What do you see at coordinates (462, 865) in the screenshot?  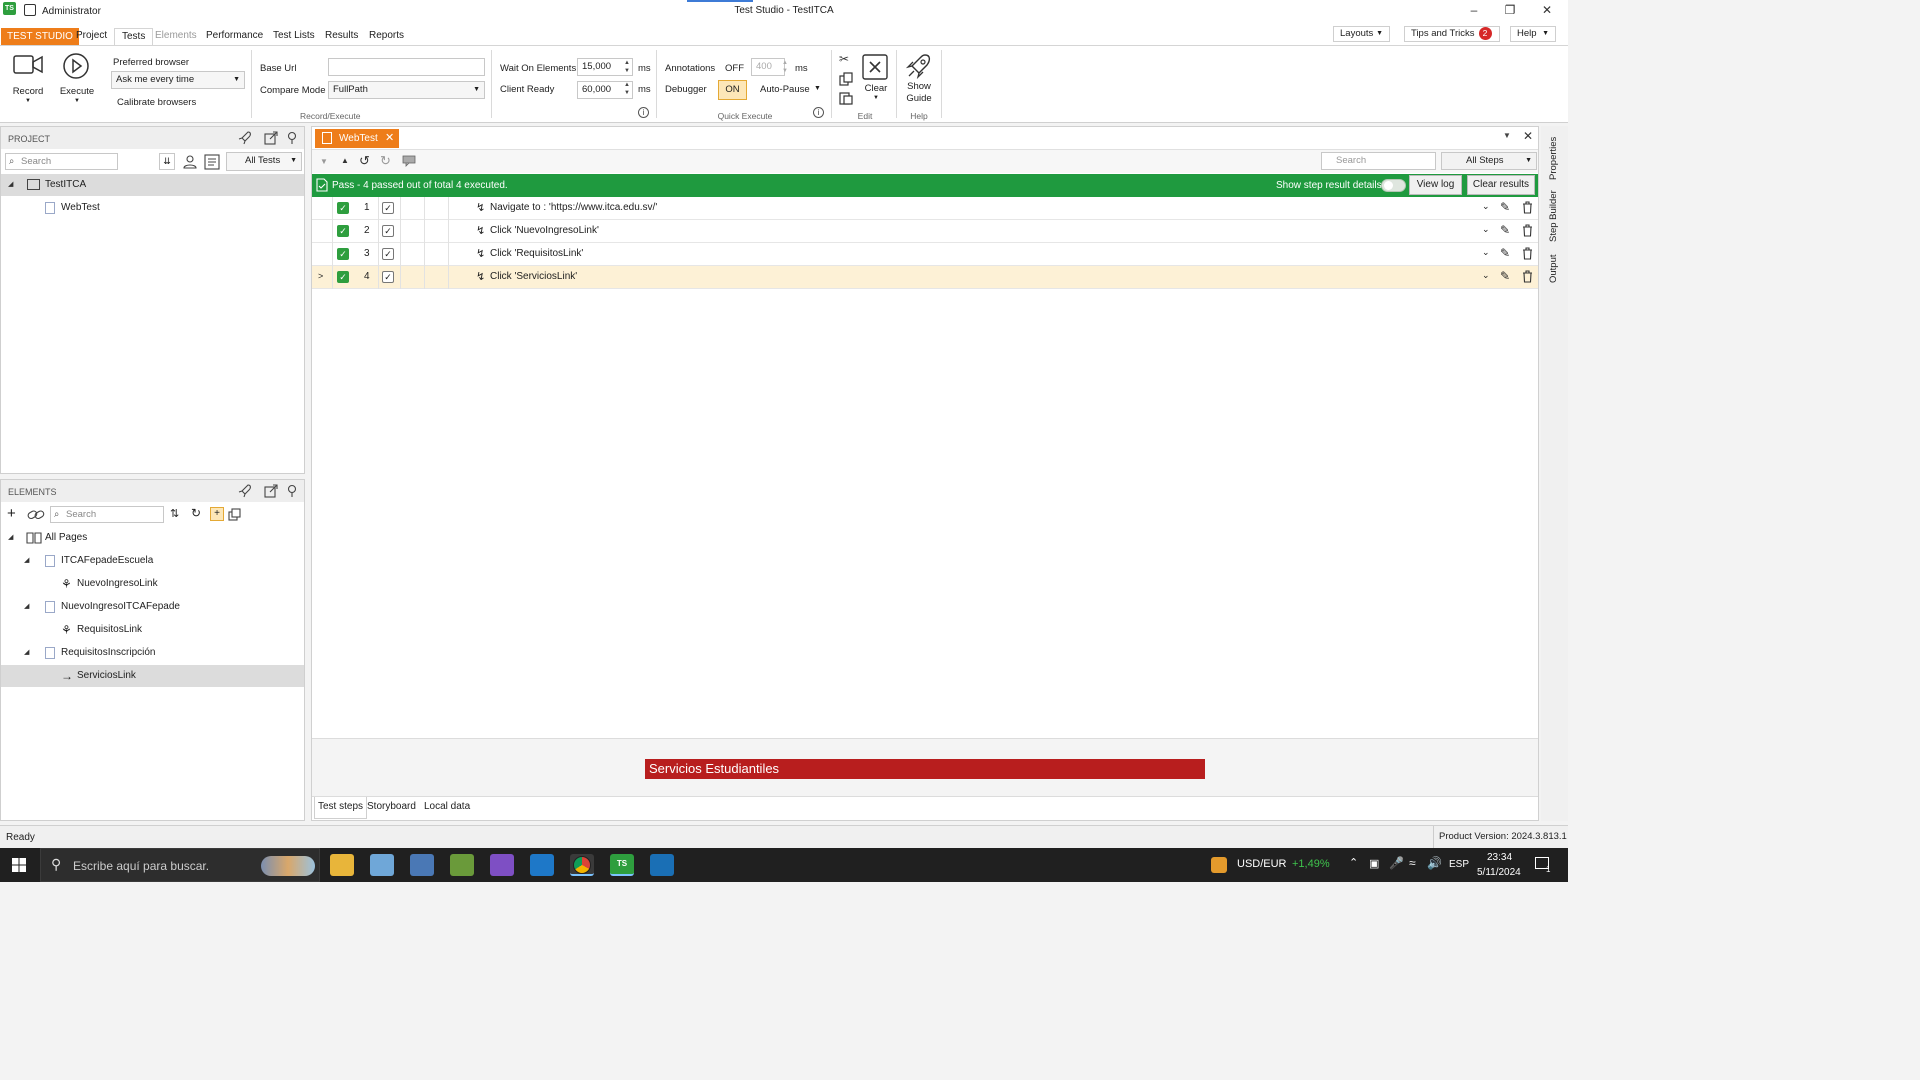 I see `paint-icon` at bounding box center [462, 865].